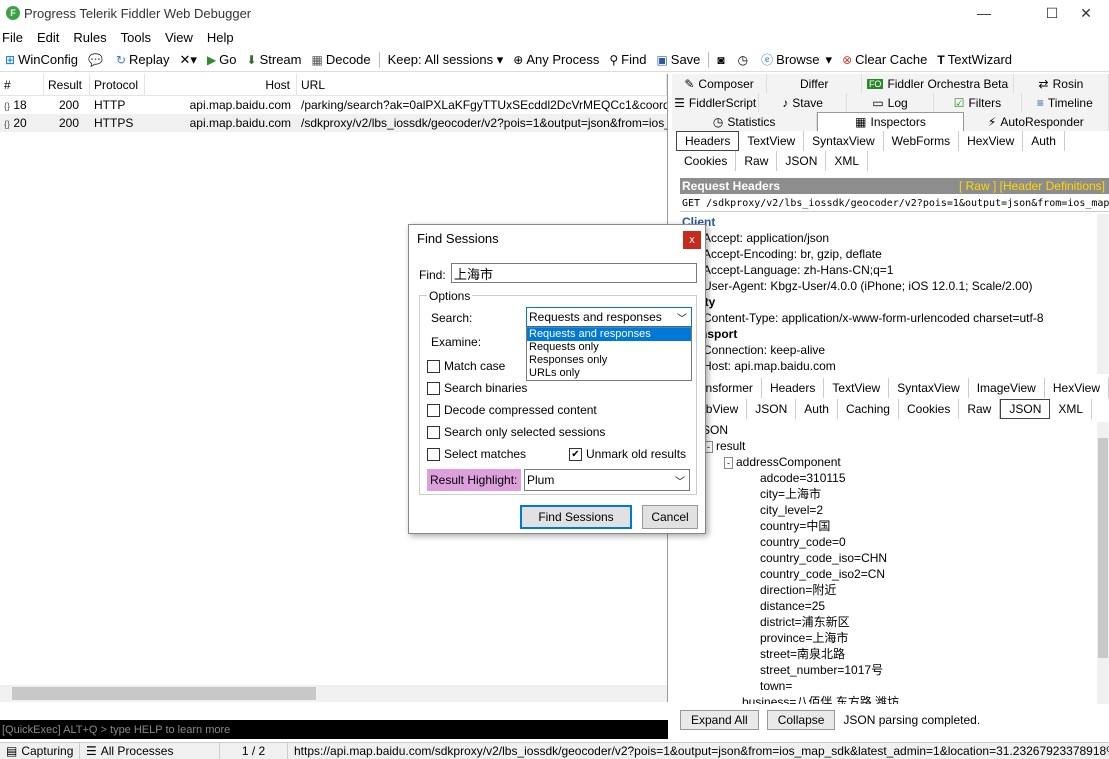 The height and width of the screenshot is (759, 1109). What do you see at coordinates (890, 638) in the screenshot?
I see `json-field: province=上海市` at bounding box center [890, 638].